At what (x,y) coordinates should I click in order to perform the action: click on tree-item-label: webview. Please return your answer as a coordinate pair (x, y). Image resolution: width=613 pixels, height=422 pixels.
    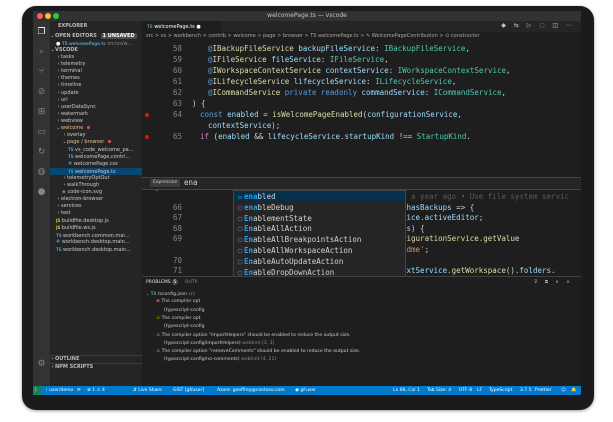
    Looking at the image, I should click on (72, 120).